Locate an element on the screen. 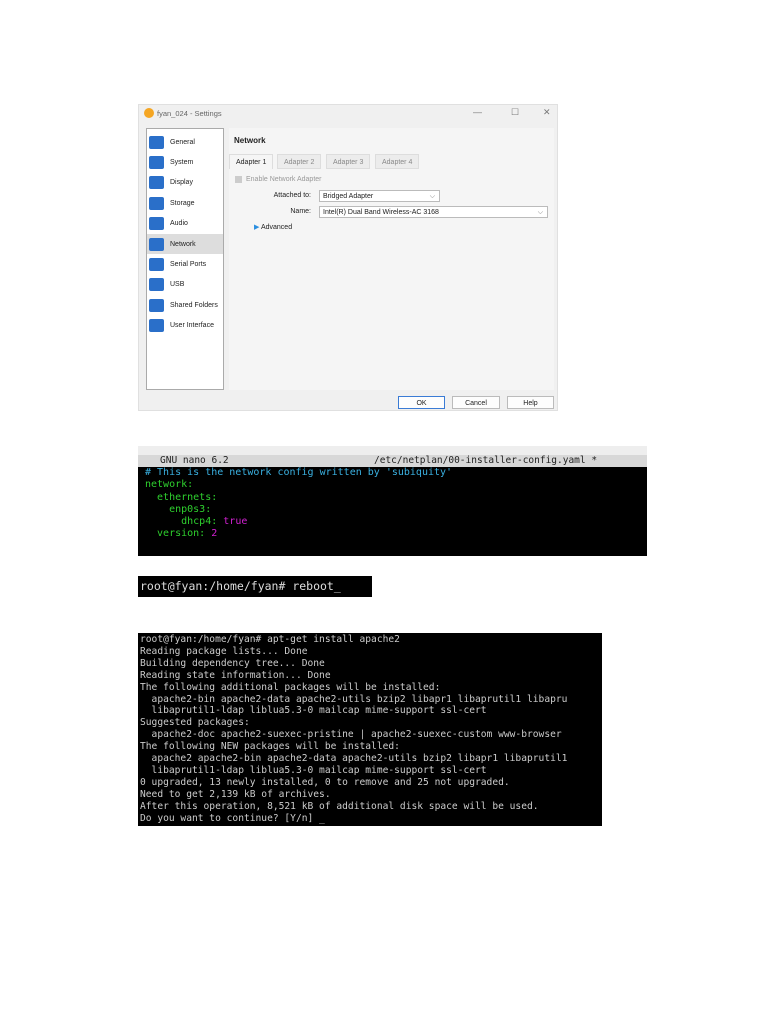  system-icon is located at coordinates (156, 162).